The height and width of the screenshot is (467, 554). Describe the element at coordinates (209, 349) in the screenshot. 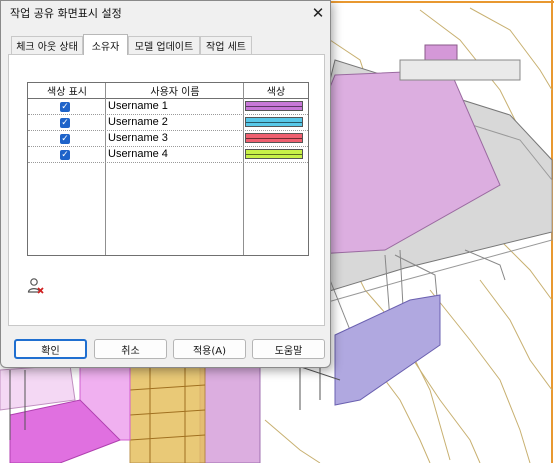

I see `apply-button: 적용(A)` at that location.